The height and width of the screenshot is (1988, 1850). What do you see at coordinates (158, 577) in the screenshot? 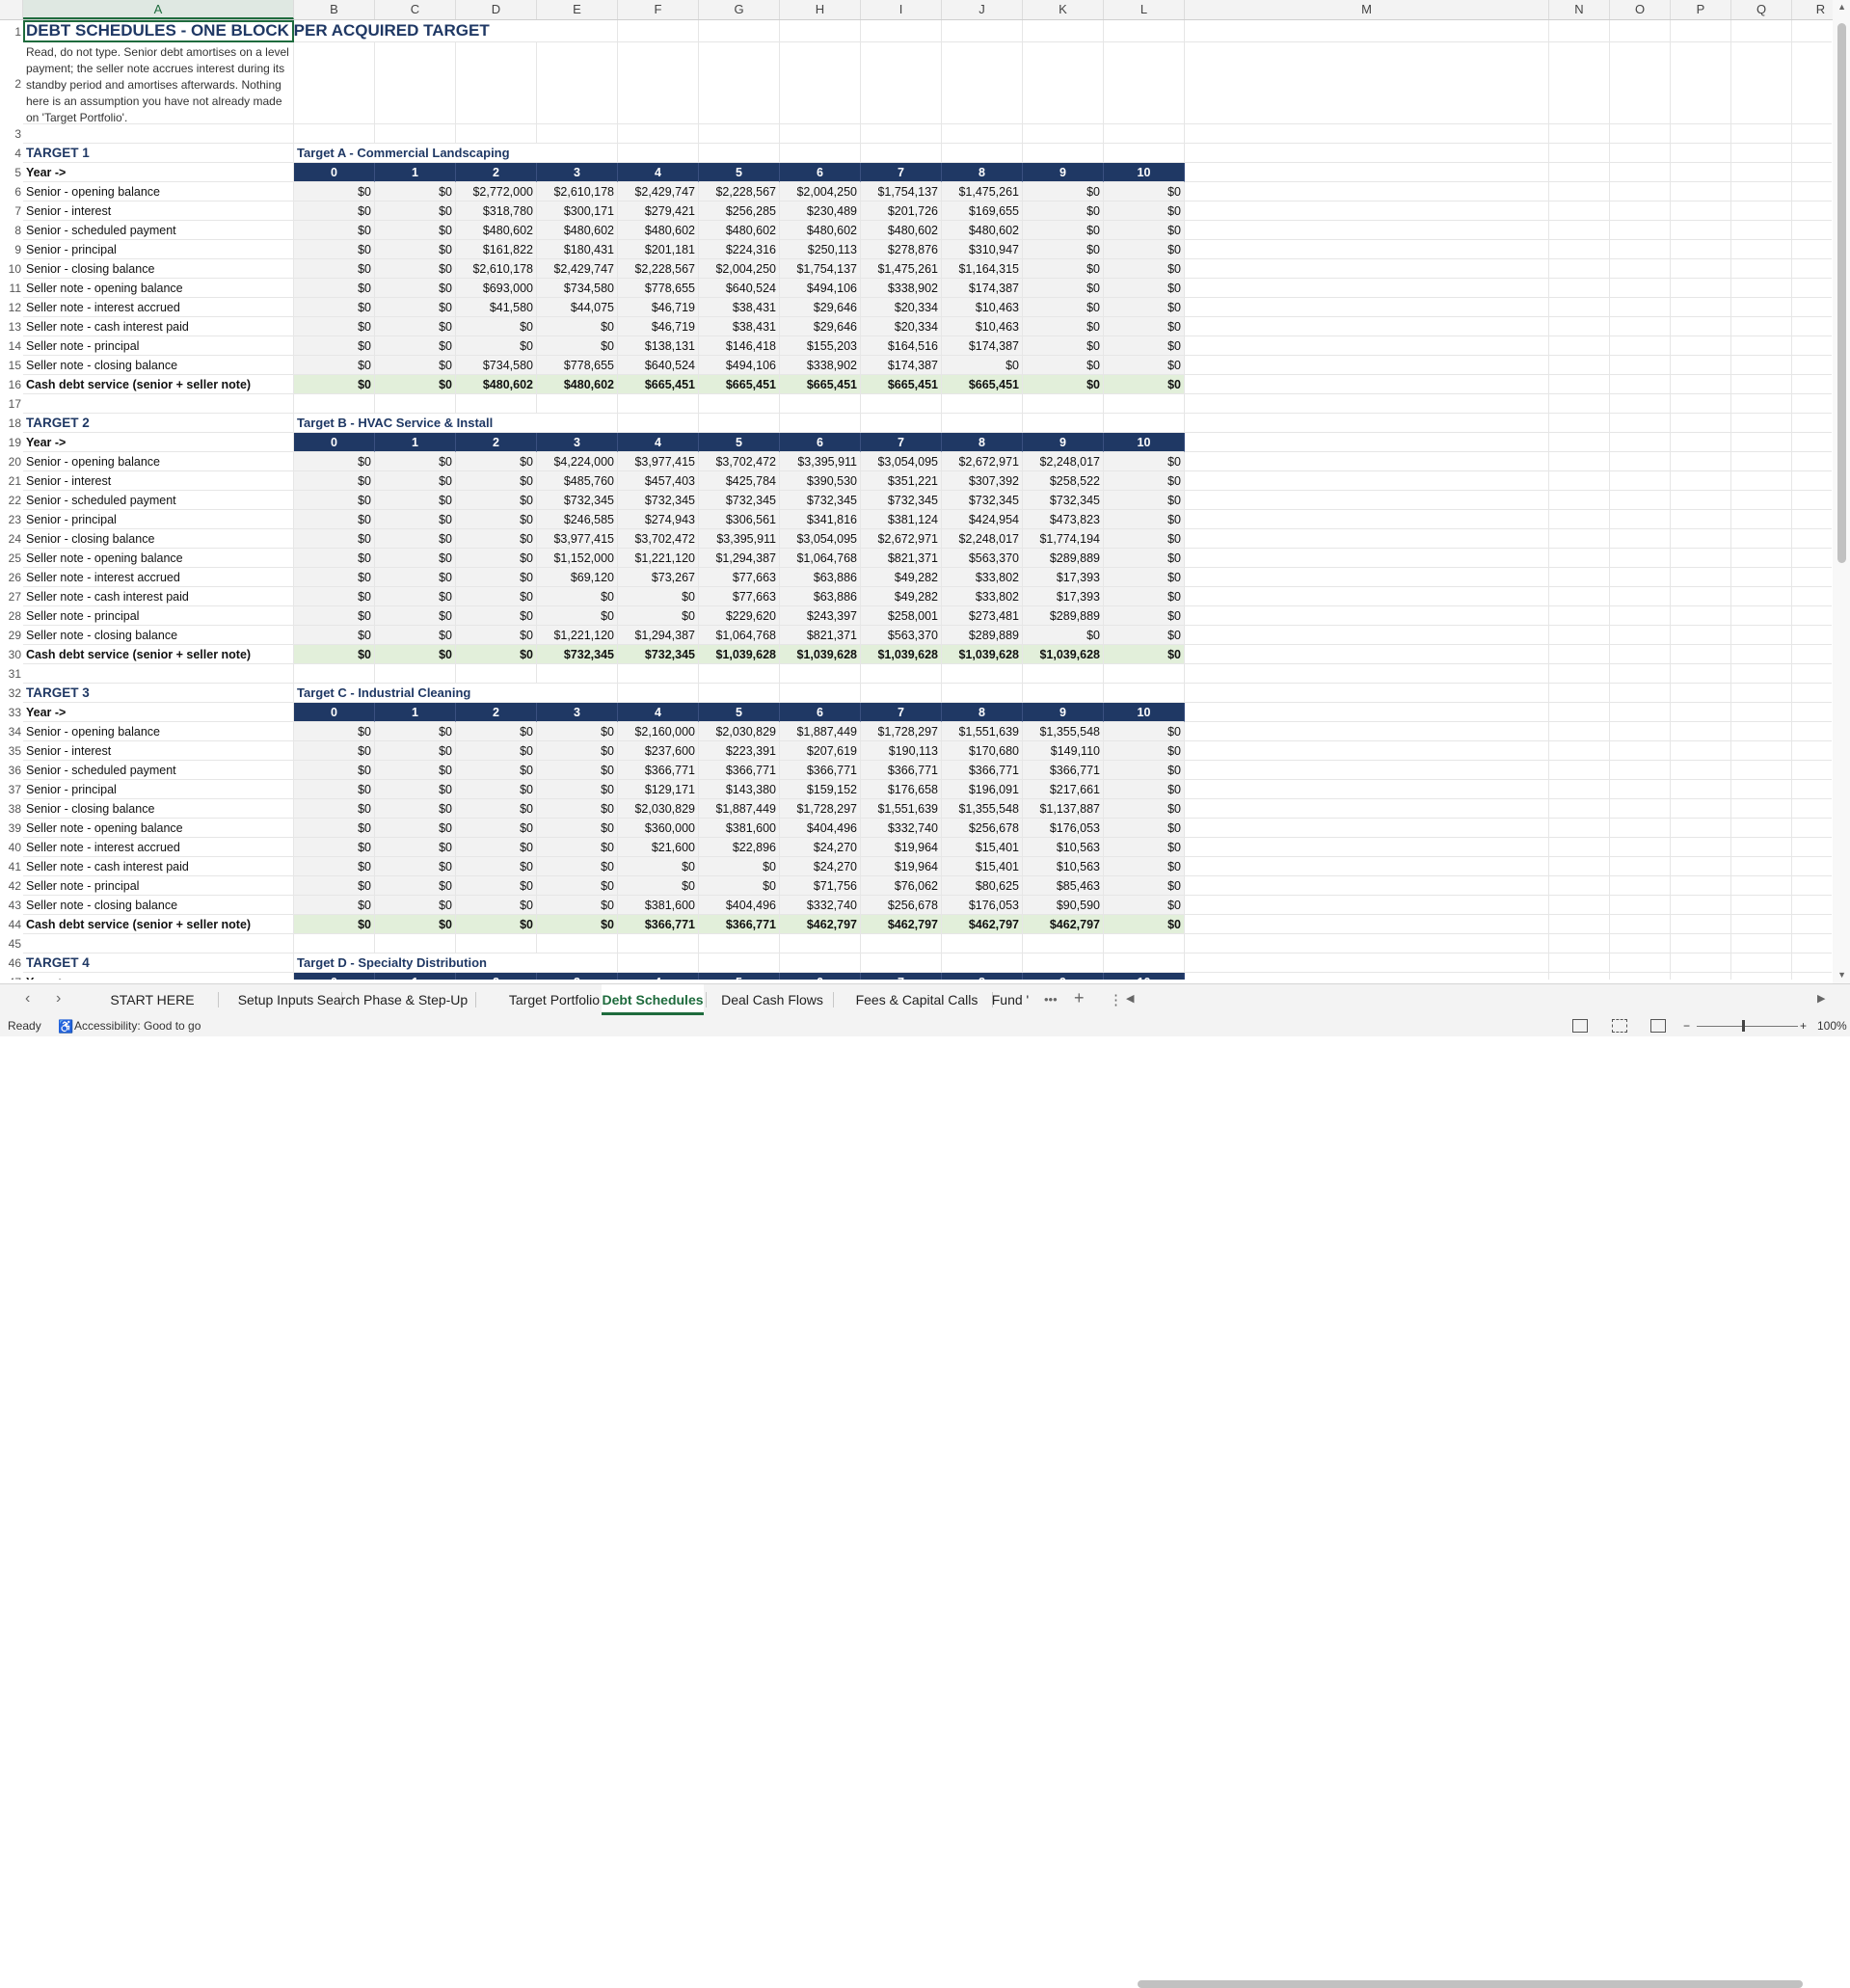
I see `row-label: Seller note - interest accrued` at bounding box center [158, 577].